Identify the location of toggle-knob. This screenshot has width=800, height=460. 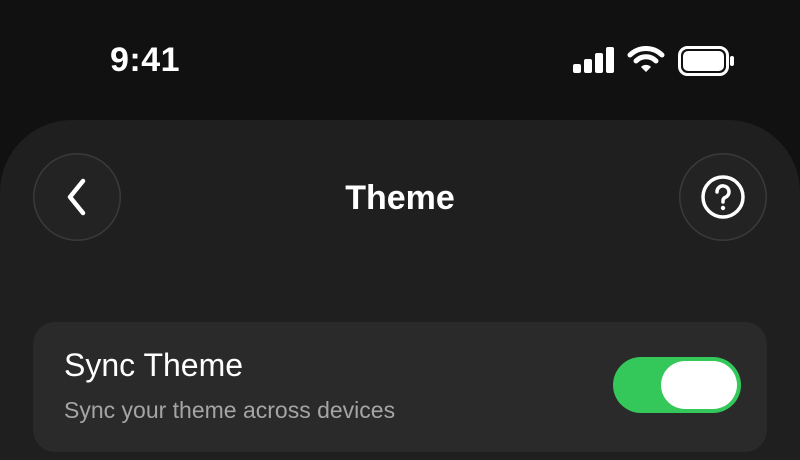
(699, 385).